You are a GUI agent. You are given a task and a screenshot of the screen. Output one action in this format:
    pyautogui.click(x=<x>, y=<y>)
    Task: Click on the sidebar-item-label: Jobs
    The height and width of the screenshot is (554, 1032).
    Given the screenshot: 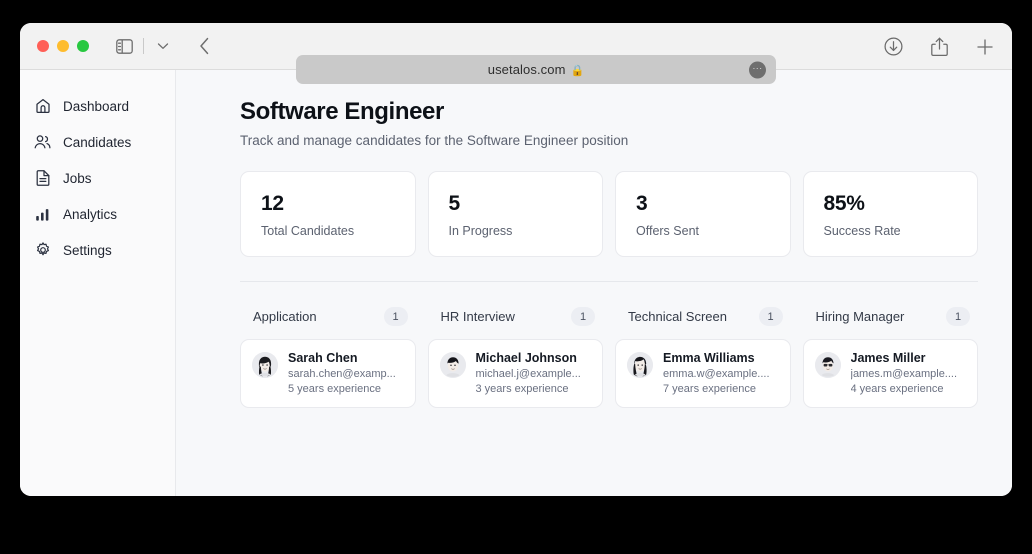 What is the action you would take?
    pyautogui.click(x=77, y=178)
    